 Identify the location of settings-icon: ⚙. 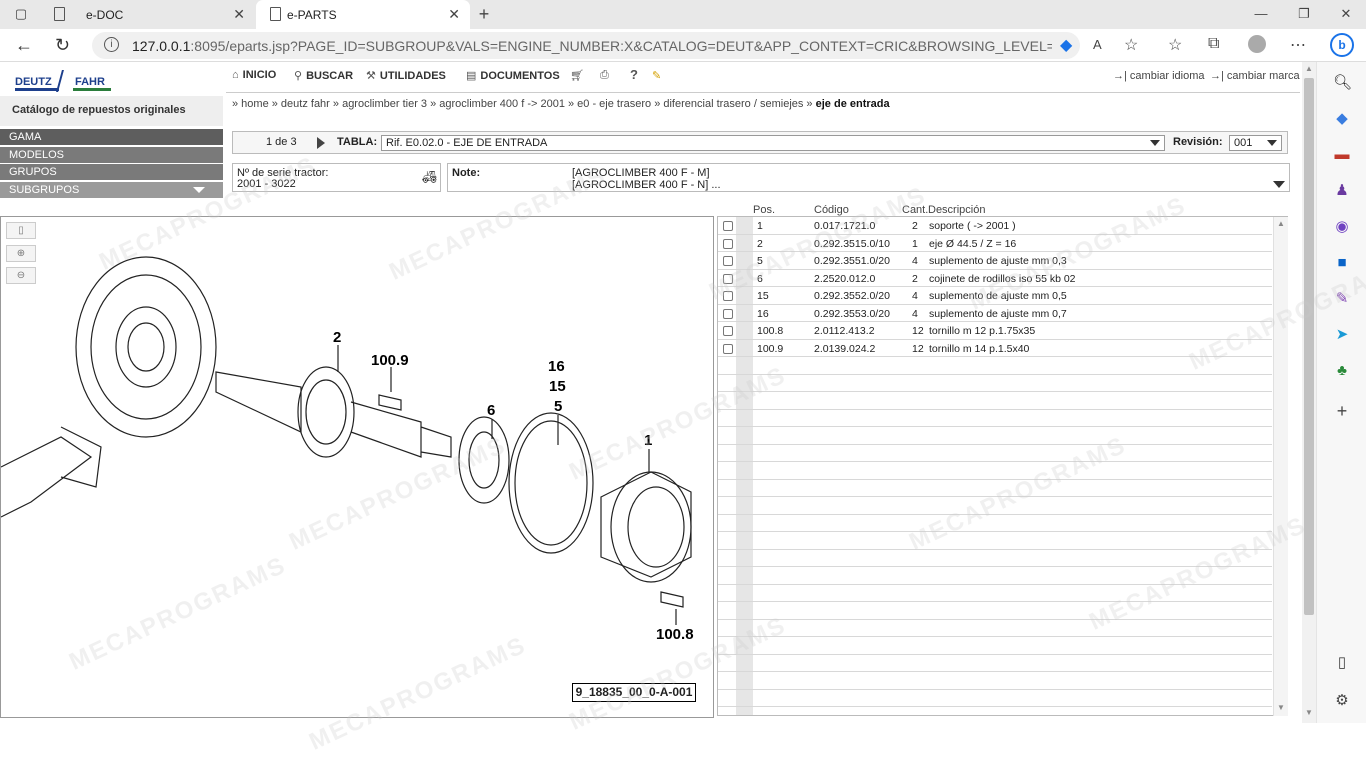
(1342, 701).